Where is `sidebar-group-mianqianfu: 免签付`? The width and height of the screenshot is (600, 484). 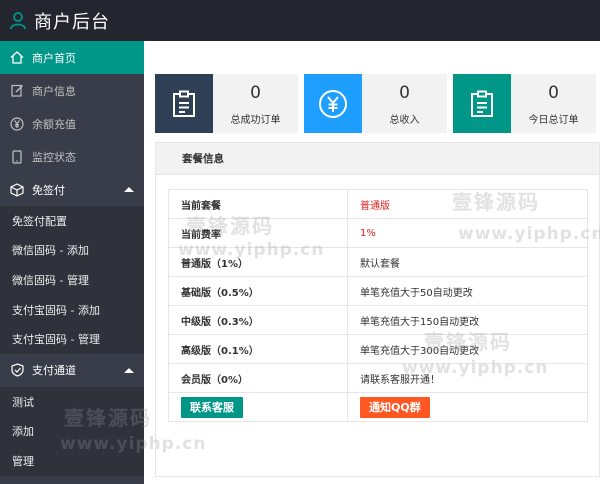 sidebar-group-mianqianfu: 免签付 is located at coordinates (72, 189).